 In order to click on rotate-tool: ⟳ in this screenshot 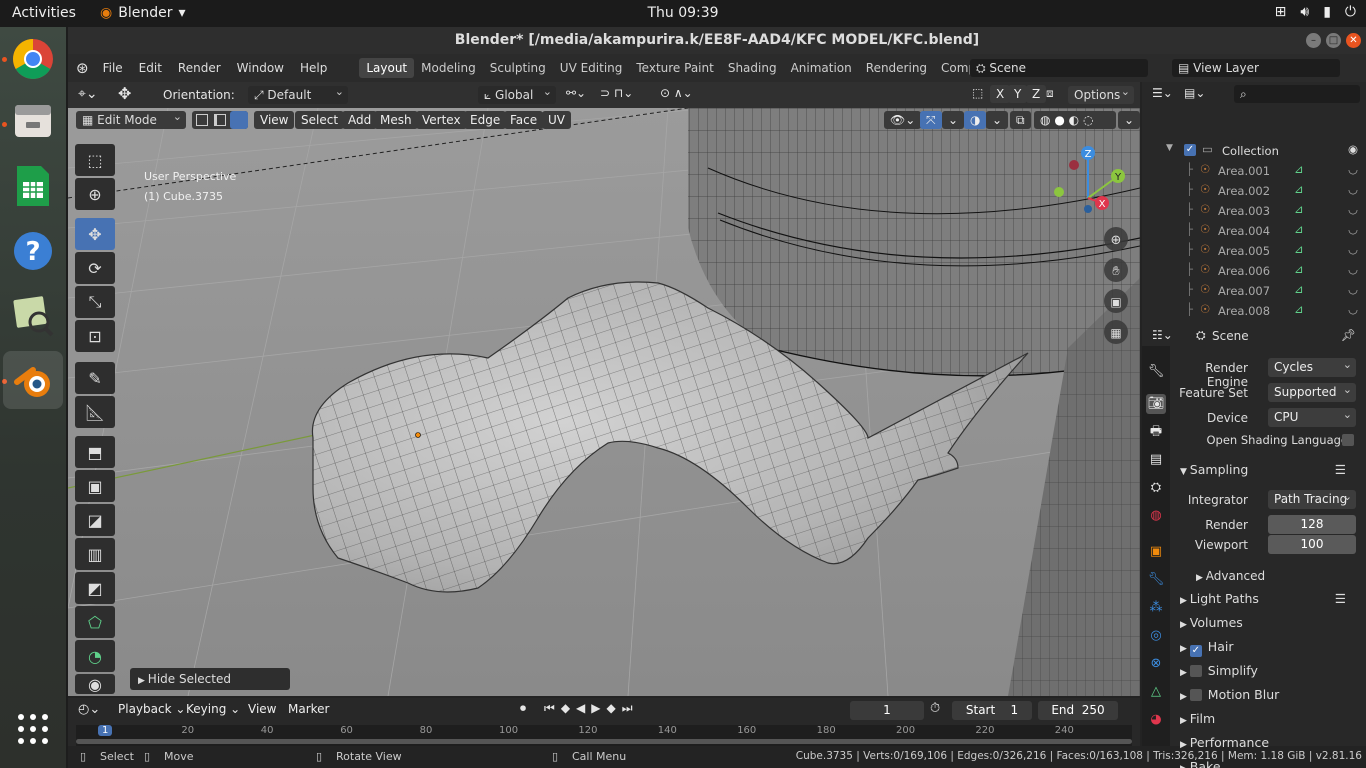, I will do `click(95, 268)`.